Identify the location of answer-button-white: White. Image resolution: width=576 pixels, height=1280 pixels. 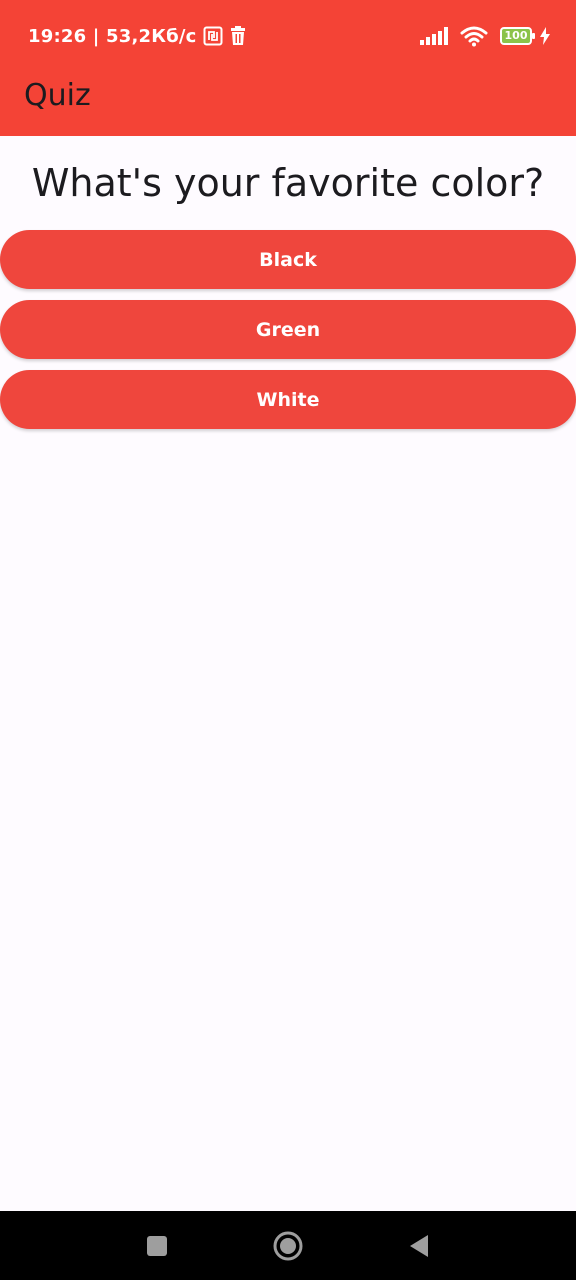
(288, 399).